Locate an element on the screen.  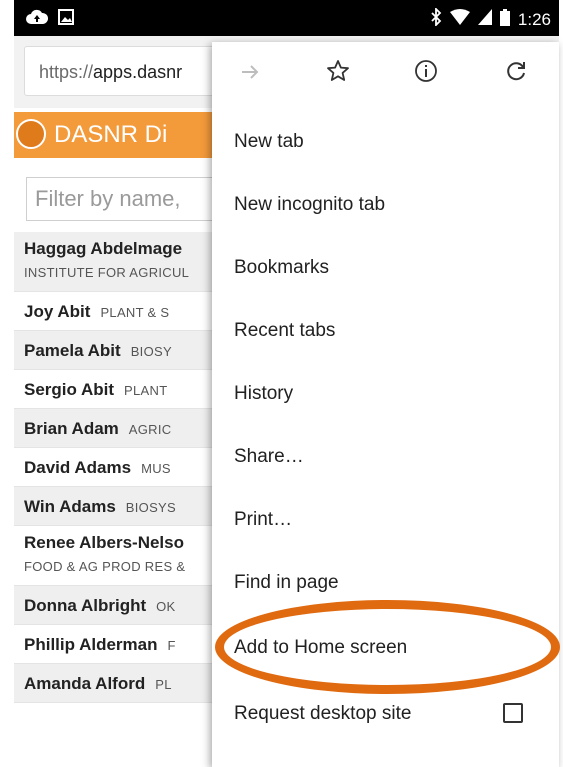
request-desktop-checkbox is located at coordinates (513, 713).